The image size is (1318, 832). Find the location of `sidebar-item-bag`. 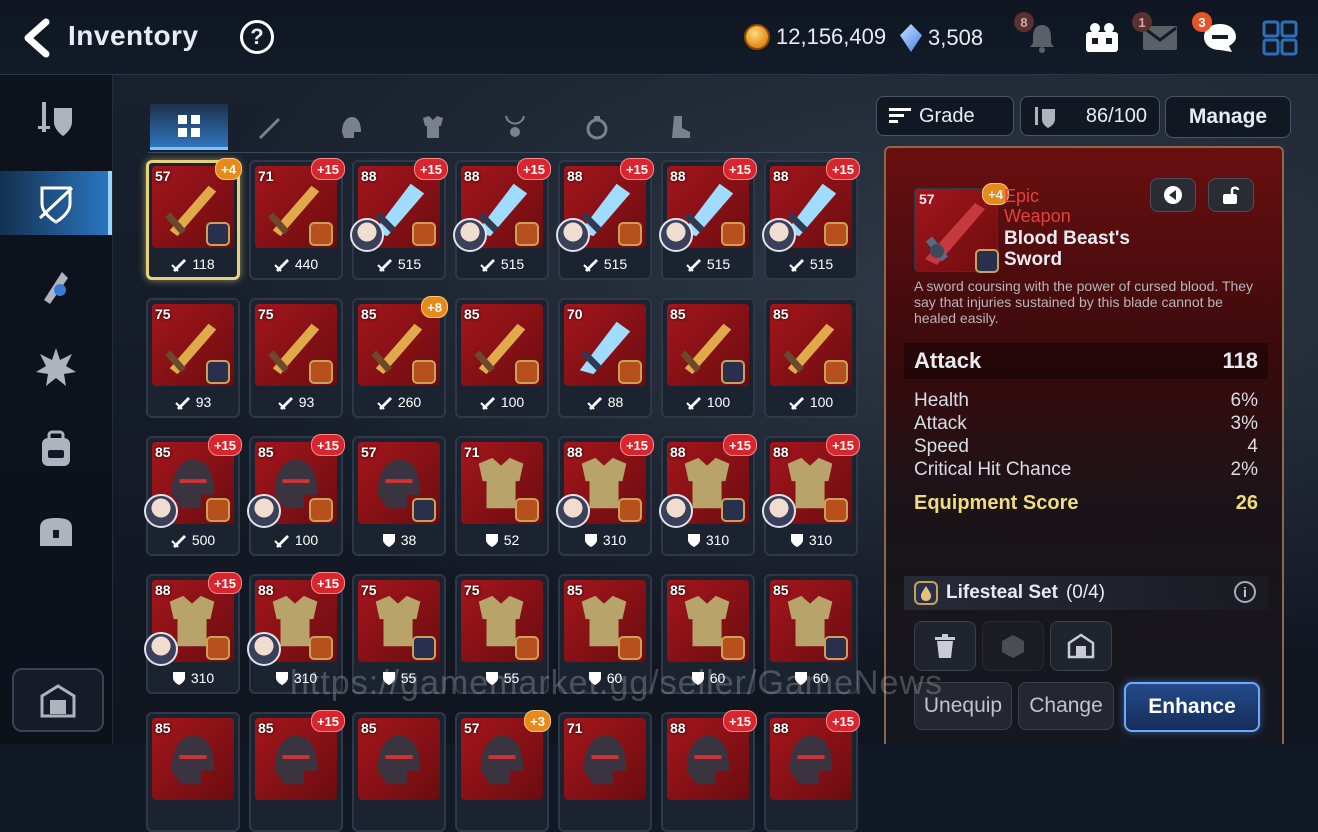

sidebar-item-bag is located at coordinates (56, 449).